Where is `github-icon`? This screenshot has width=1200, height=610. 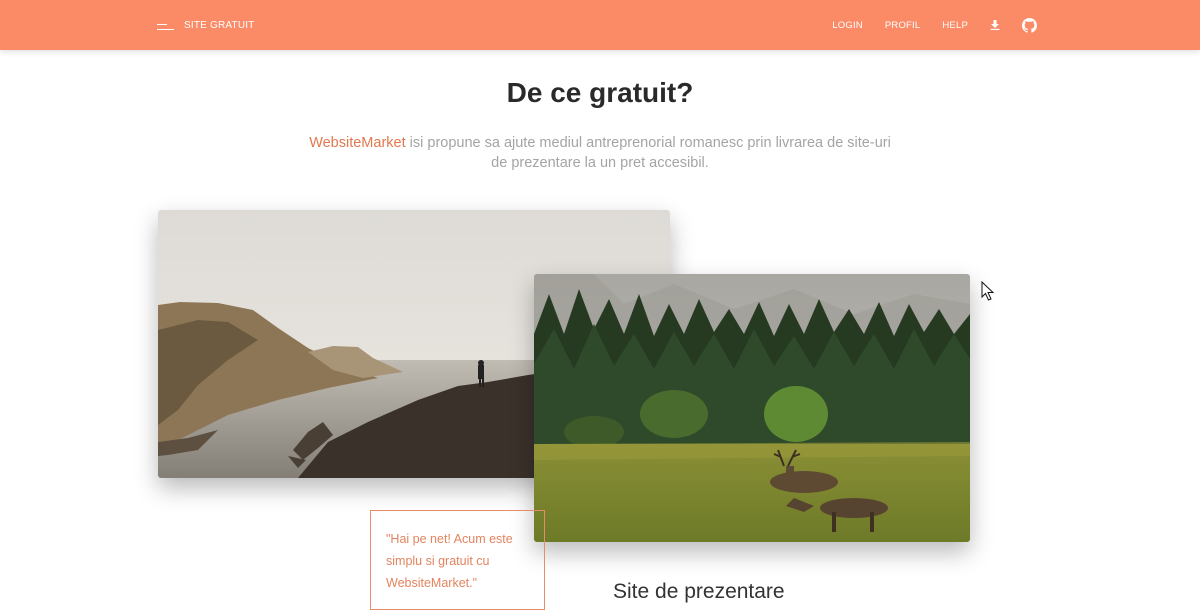 github-icon is located at coordinates (1029, 25).